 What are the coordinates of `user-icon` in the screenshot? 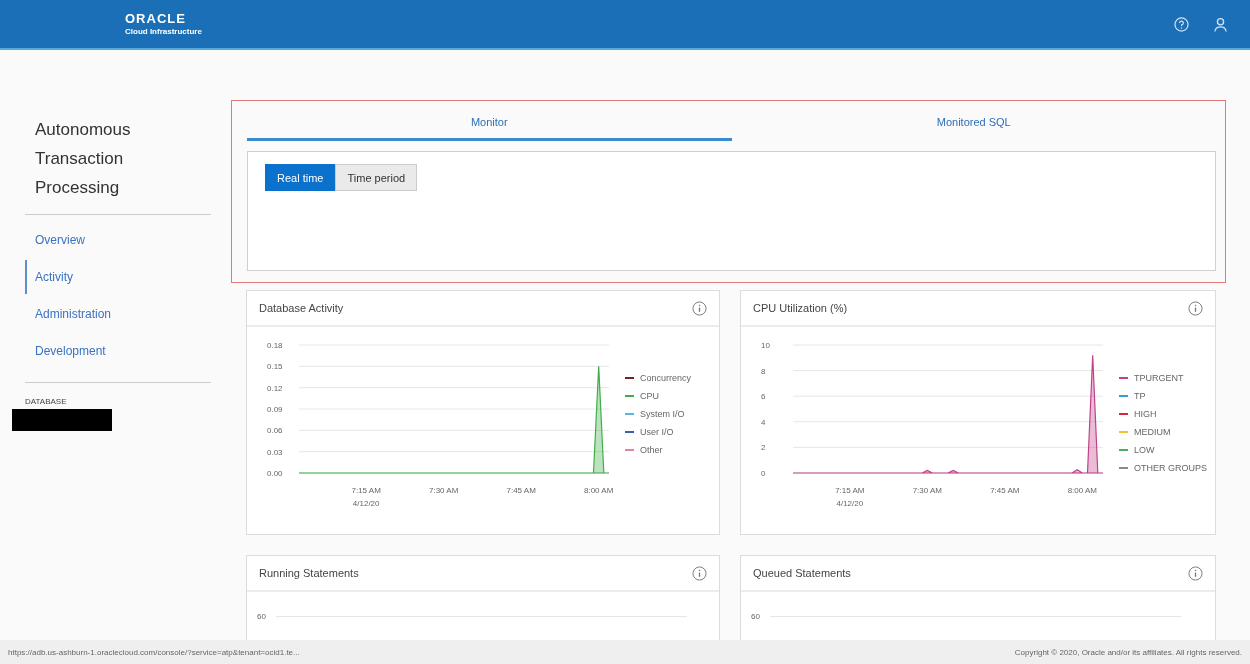 It's located at (1220, 24).